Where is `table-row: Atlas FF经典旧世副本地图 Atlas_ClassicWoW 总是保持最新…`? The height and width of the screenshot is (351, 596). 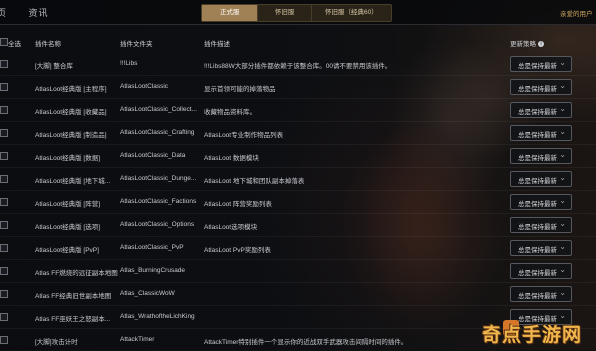
table-row: Atlas FF经典旧世副本地图 Atlas_ClassicWoW 总是保持最新… is located at coordinates (298, 294).